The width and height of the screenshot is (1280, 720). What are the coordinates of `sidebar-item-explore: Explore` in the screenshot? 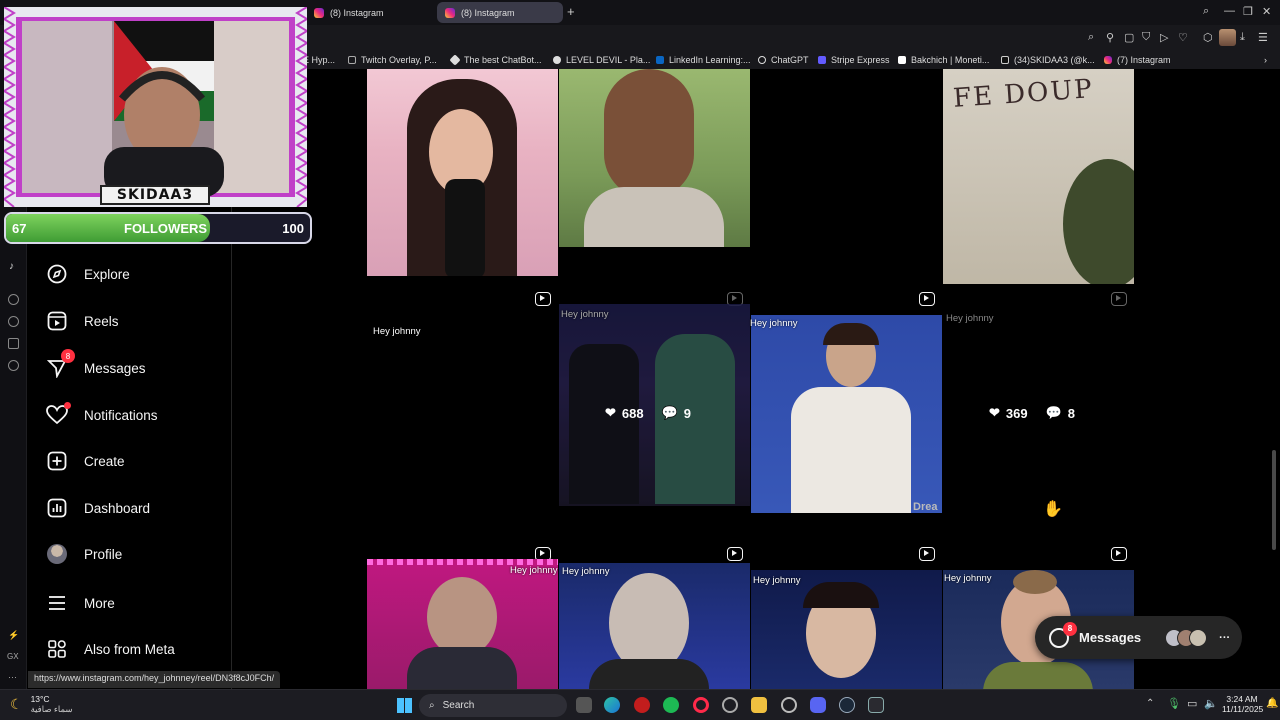 It's located at (88, 274).